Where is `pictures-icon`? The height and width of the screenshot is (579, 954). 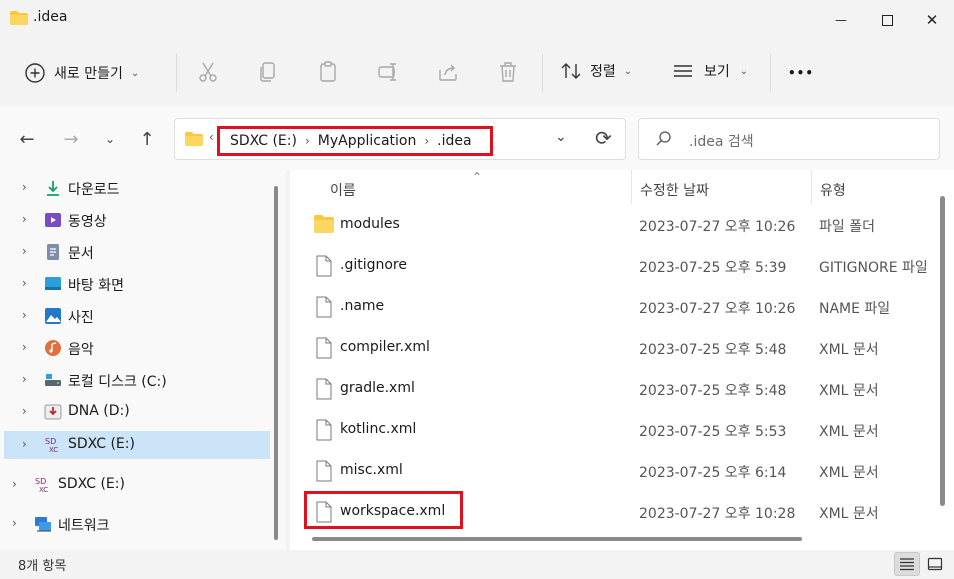 pictures-icon is located at coordinates (53, 316).